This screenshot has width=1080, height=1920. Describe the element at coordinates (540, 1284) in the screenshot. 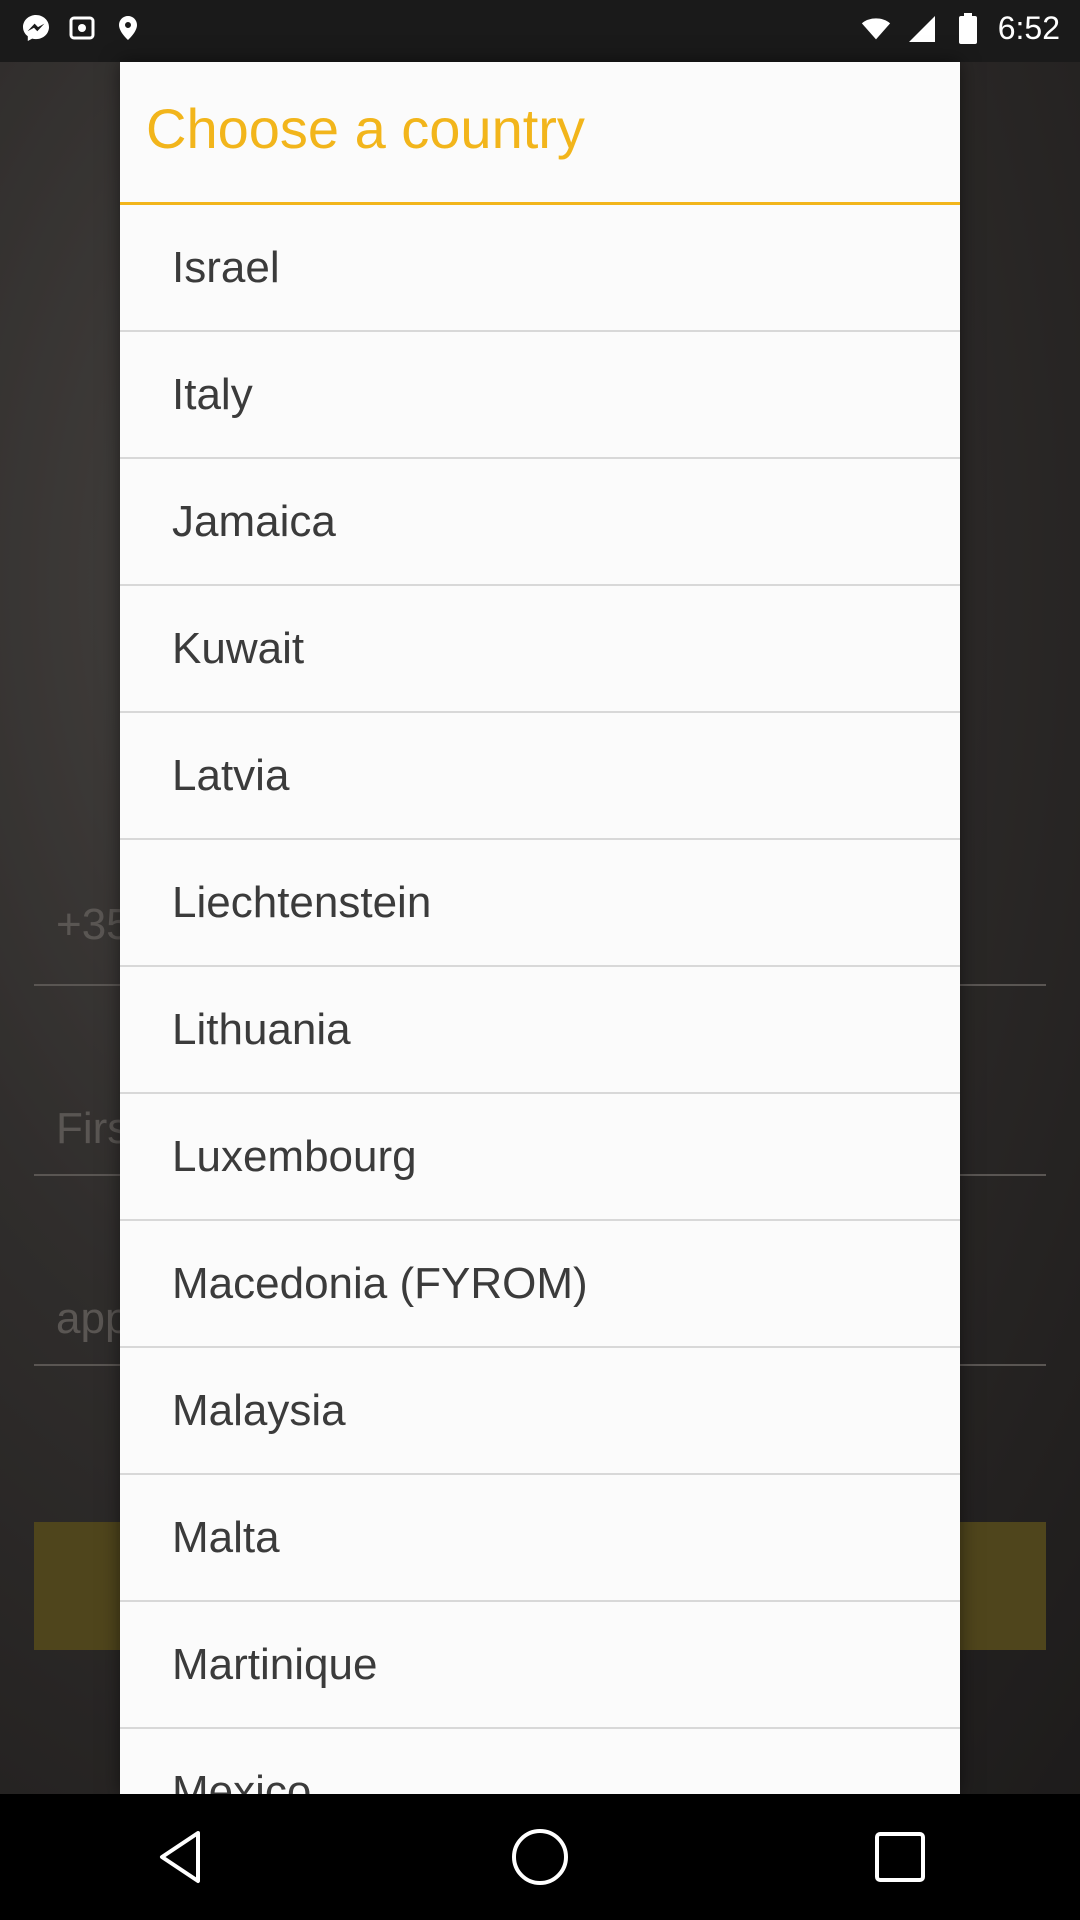

I see `country-item-macedonia: Macedonia (FYROM)` at that location.